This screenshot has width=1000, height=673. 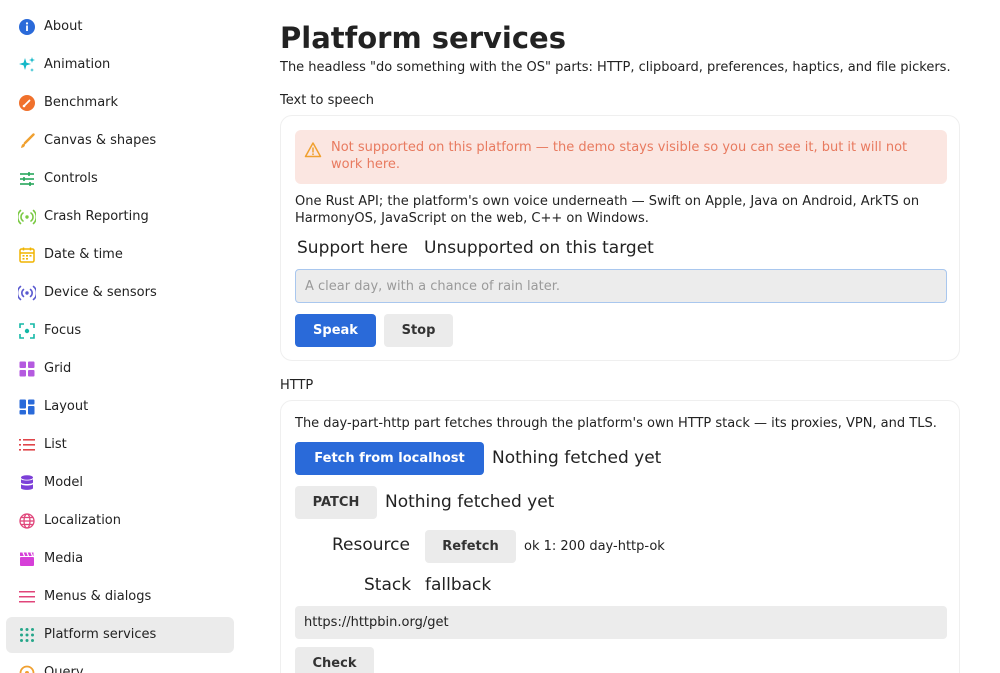 What do you see at coordinates (27, 27) in the screenshot?
I see `info-icon` at bounding box center [27, 27].